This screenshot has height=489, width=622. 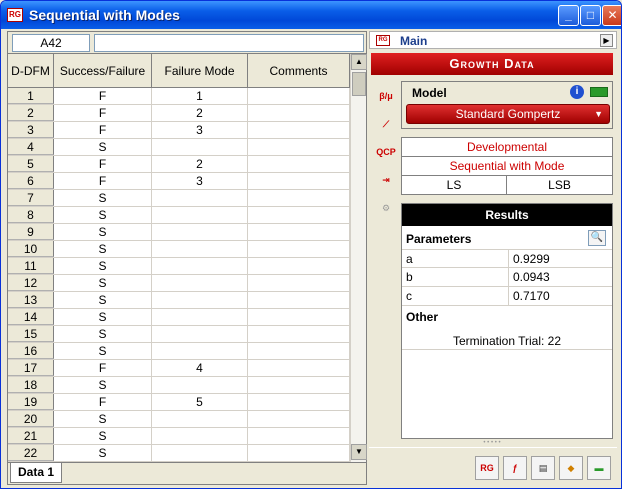 I want to click on row-header: 6, so click(x=31, y=181).